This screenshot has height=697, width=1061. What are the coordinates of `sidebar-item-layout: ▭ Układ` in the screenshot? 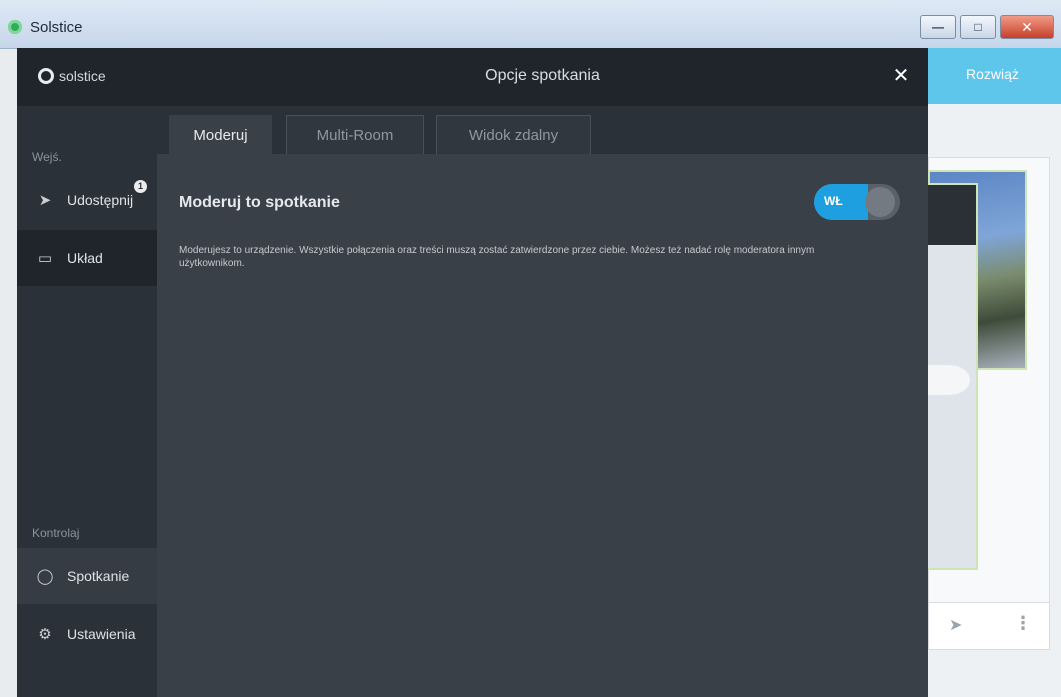 It's located at (87, 258).